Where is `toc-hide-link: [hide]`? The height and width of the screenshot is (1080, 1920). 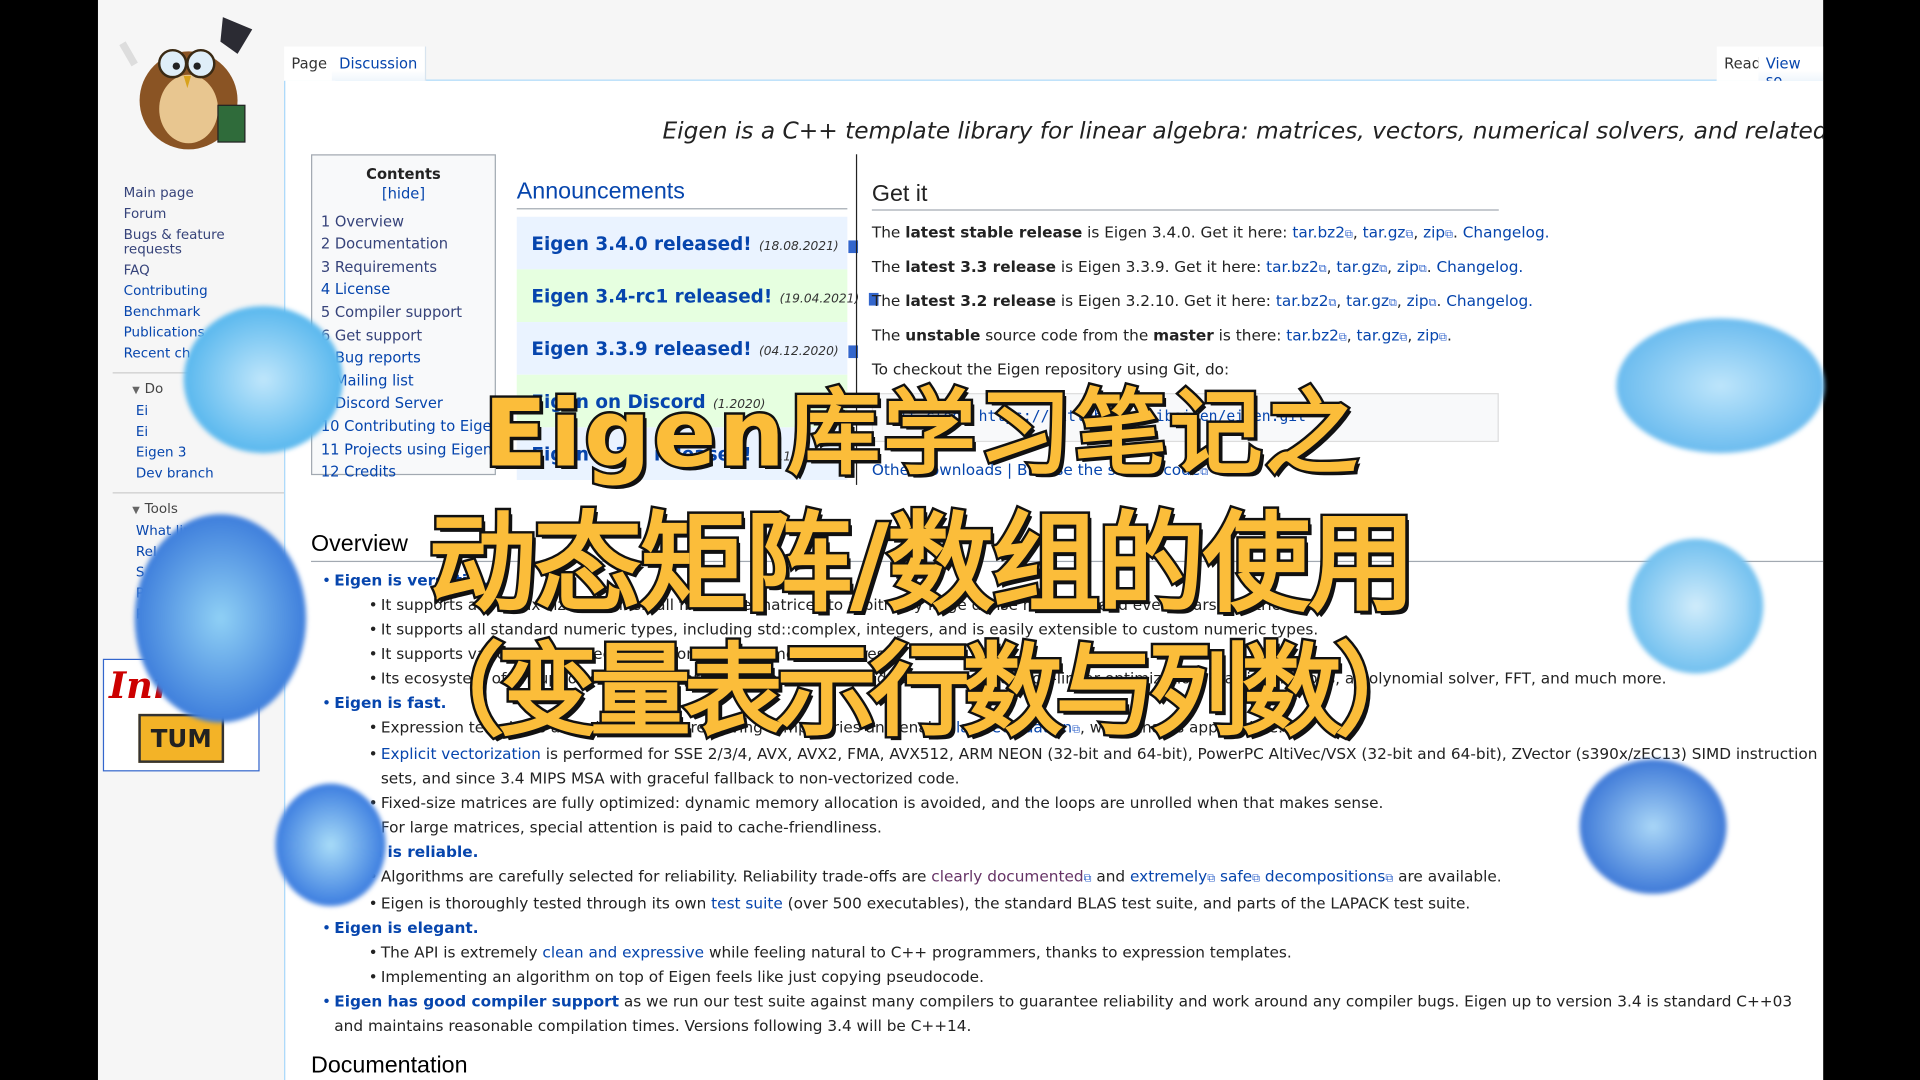
toc-hide-link: [hide] is located at coordinates (403, 193).